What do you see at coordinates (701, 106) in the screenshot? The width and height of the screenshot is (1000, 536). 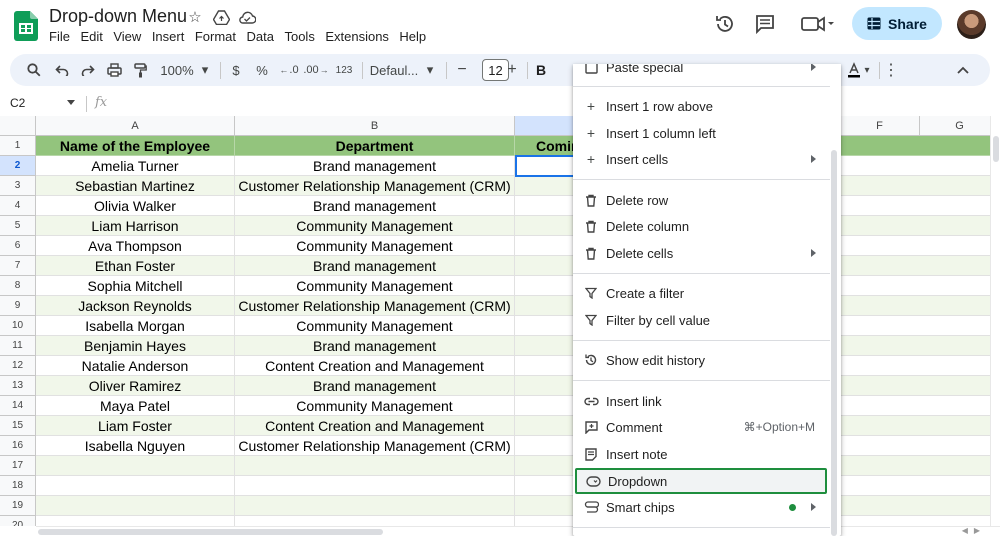 I see `menu-item-insert-row-above: + Insert 1 row above` at bounding box center [701, 106].